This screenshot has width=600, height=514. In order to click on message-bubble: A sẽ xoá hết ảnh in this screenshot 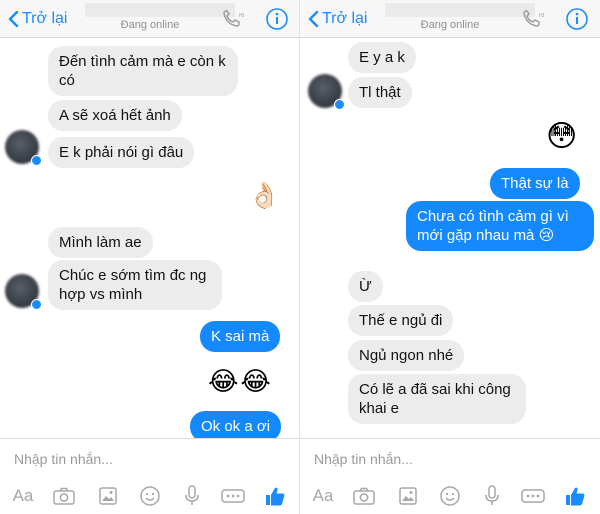, I will do `click(115, 115)`.